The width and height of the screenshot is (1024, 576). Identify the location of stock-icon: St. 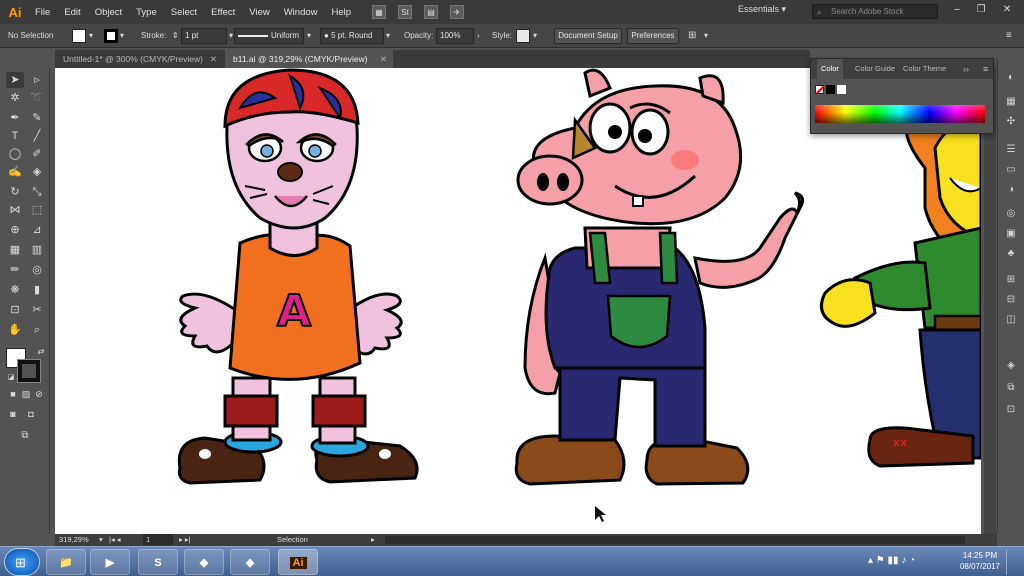
(405, 12).